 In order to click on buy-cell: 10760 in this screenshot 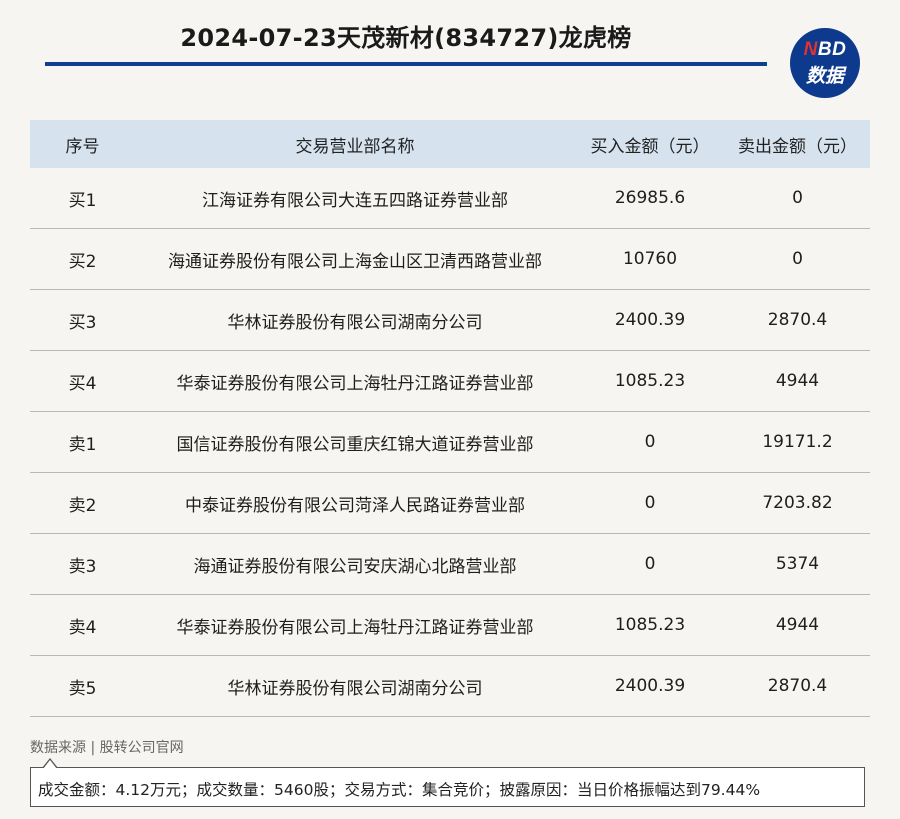, I will do `click(650, 259)`.